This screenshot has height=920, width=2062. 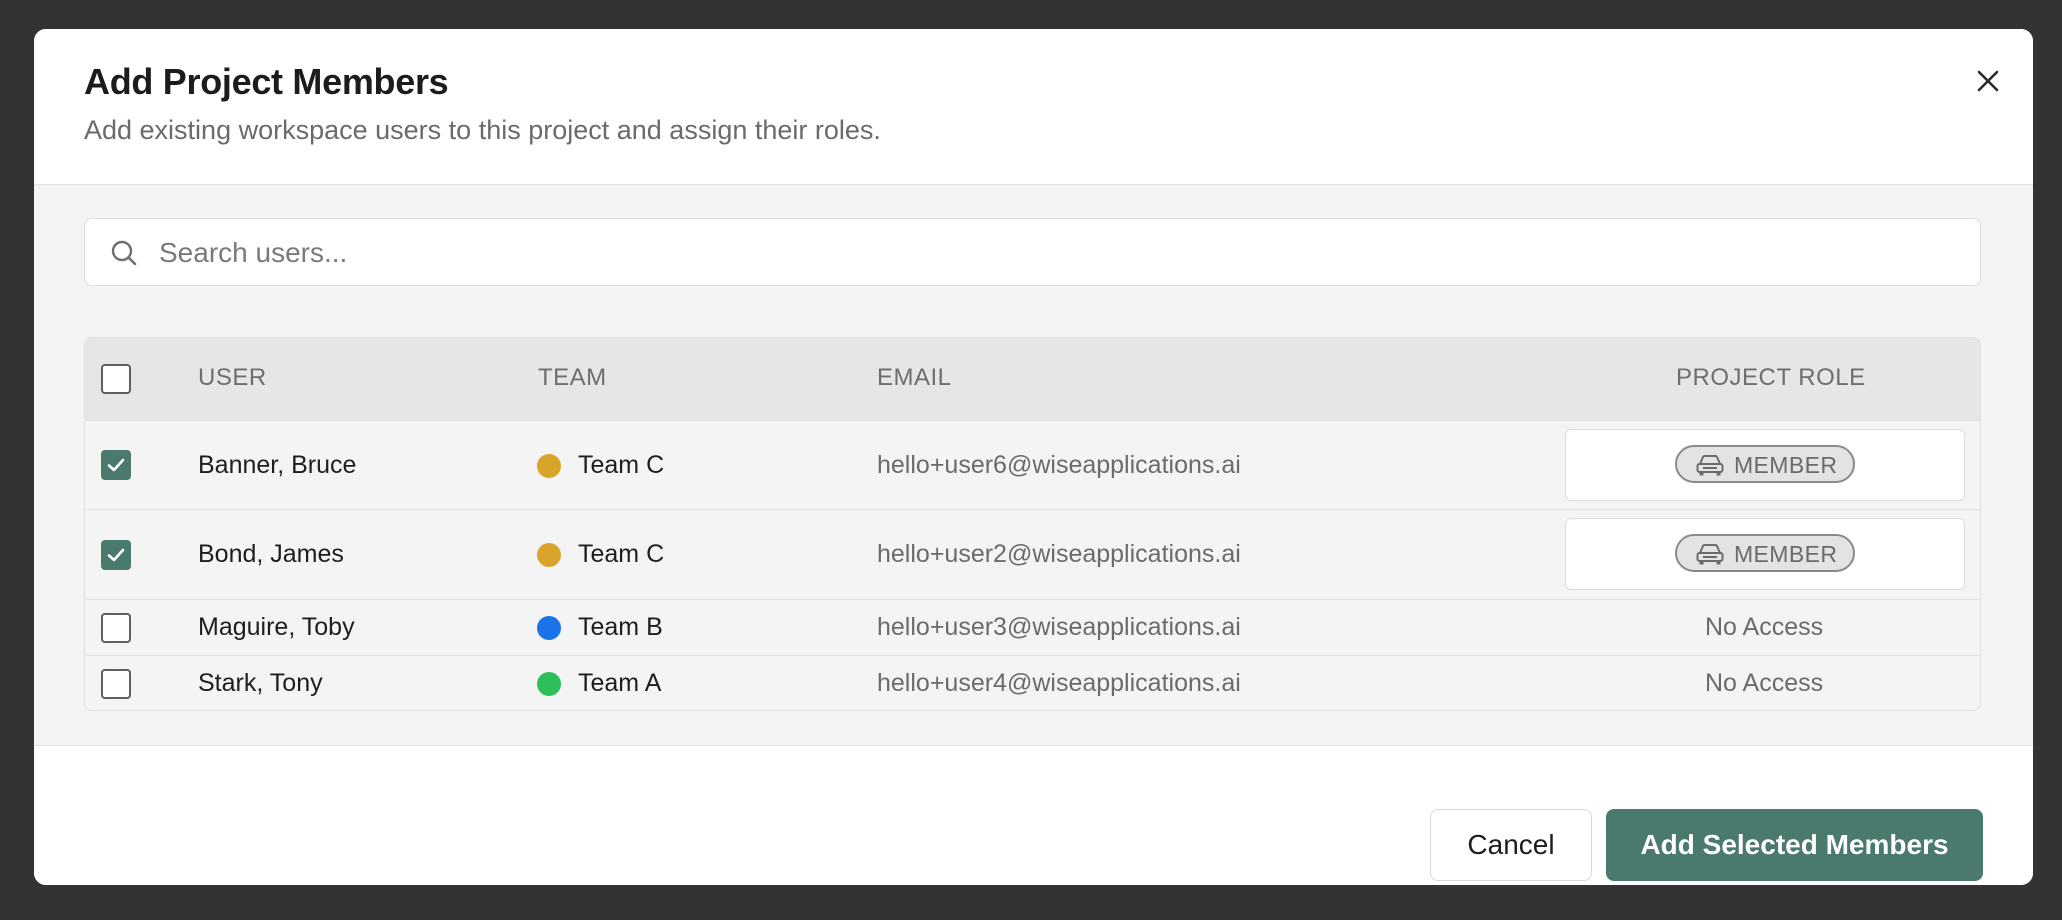 I want to click on close-button, so click(x=1988, y=81).